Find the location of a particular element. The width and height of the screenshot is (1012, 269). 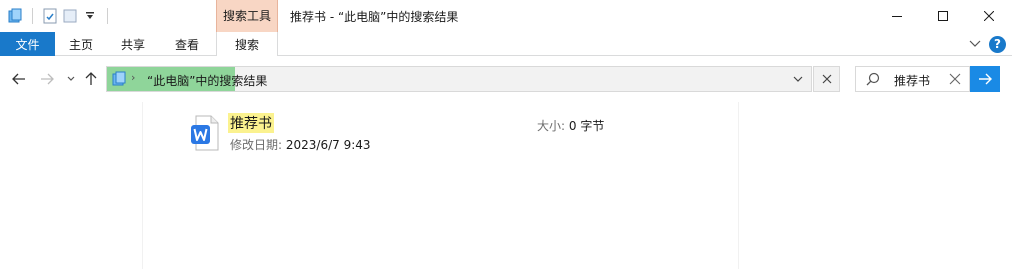

address-path: “此电脑”中的搜索结果 is located at coordinates (207, 81).